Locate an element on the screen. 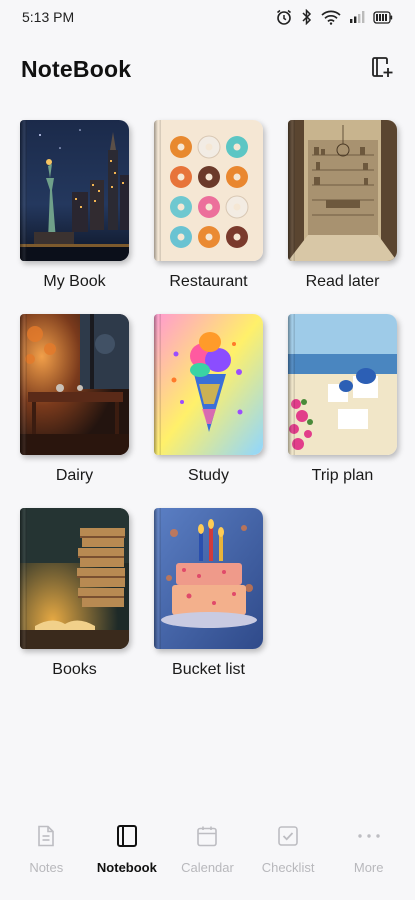 This screenshot has width=415, height=900. wifi-icon is located at coordinates (331, 17).